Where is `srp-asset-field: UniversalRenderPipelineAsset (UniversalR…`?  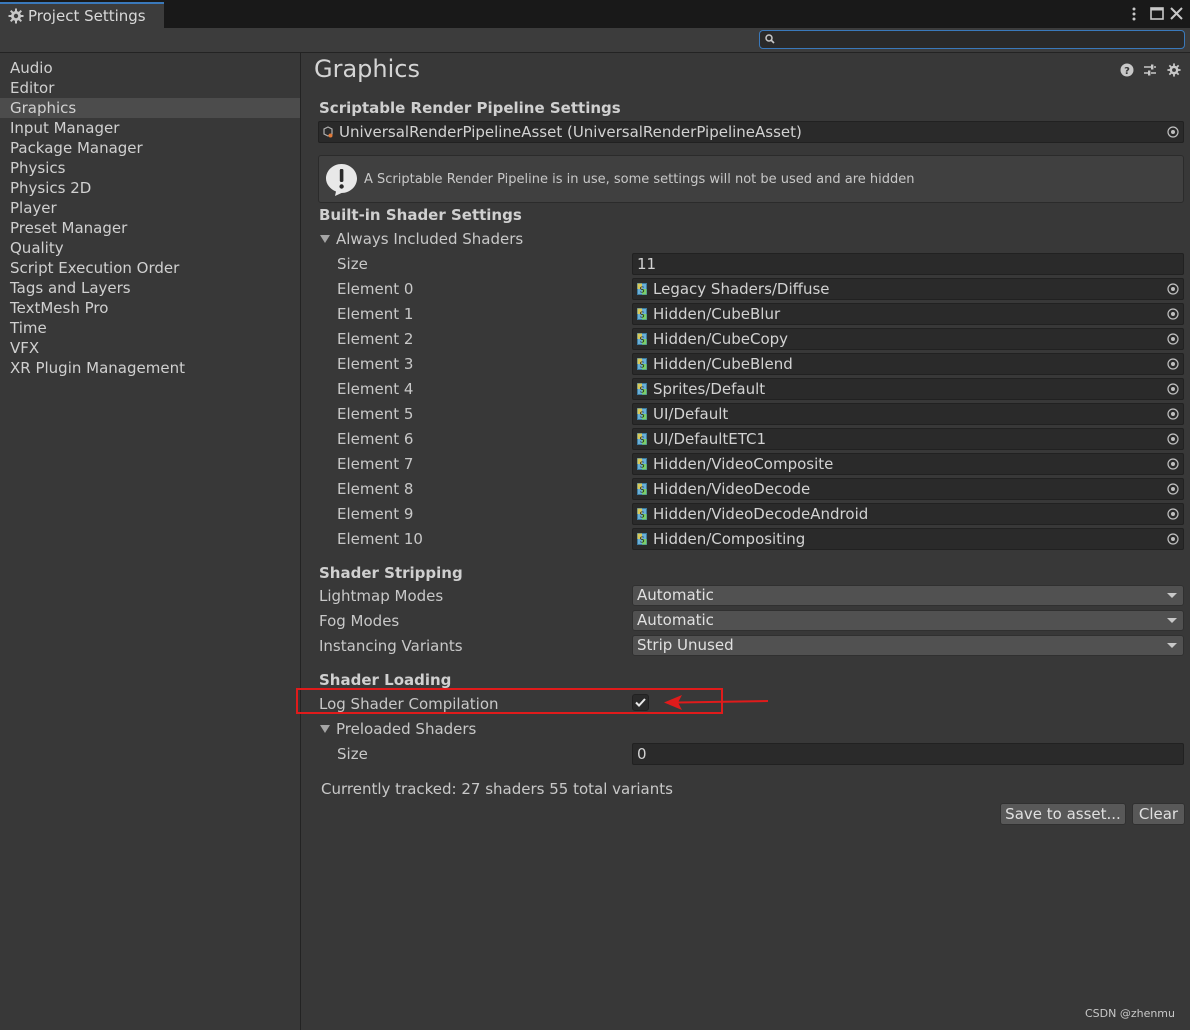
srp-asset-field: UniversalRenderPipelineAsset (UniversalR… is located at coordinates (751, 132).